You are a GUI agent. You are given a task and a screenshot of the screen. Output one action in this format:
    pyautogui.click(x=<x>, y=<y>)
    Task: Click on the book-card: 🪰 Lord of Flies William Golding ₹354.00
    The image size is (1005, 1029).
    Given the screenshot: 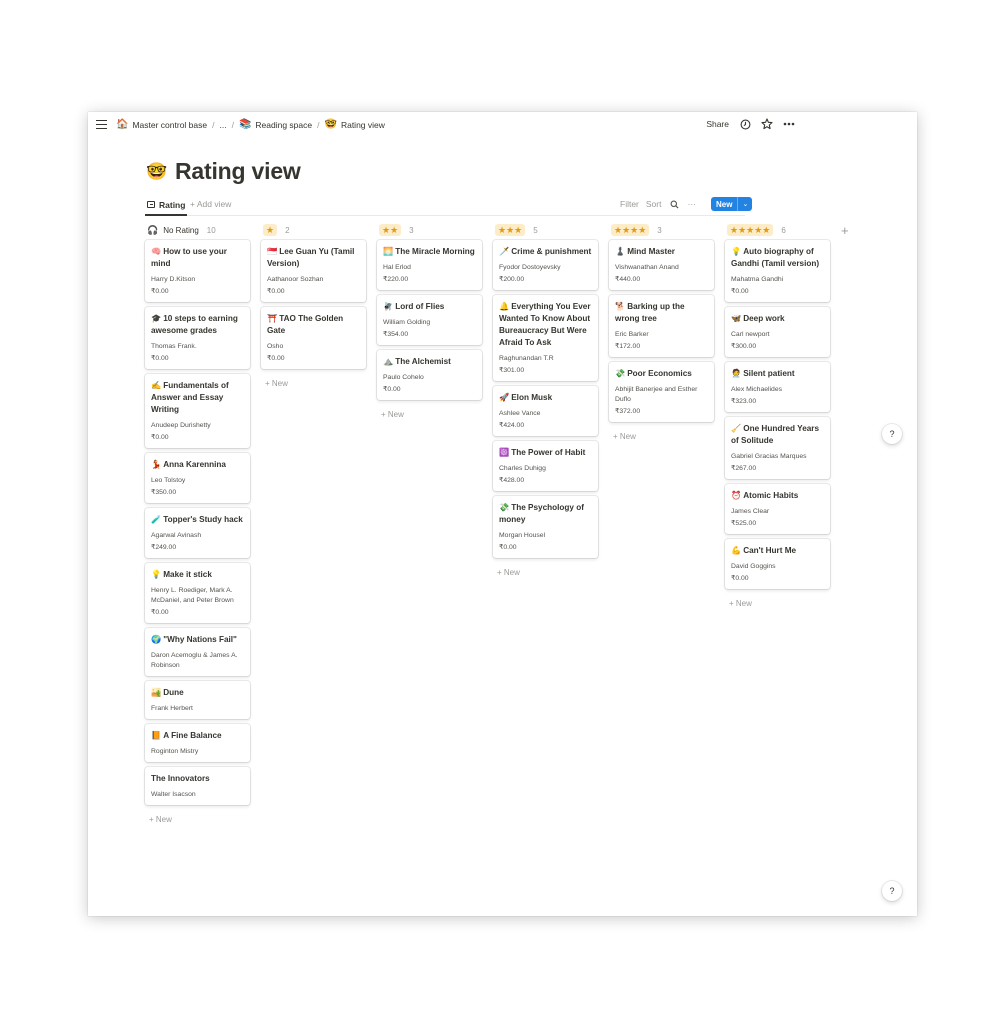 What is the action you would take?
    pyautogui.click(x=429, y=320)
    